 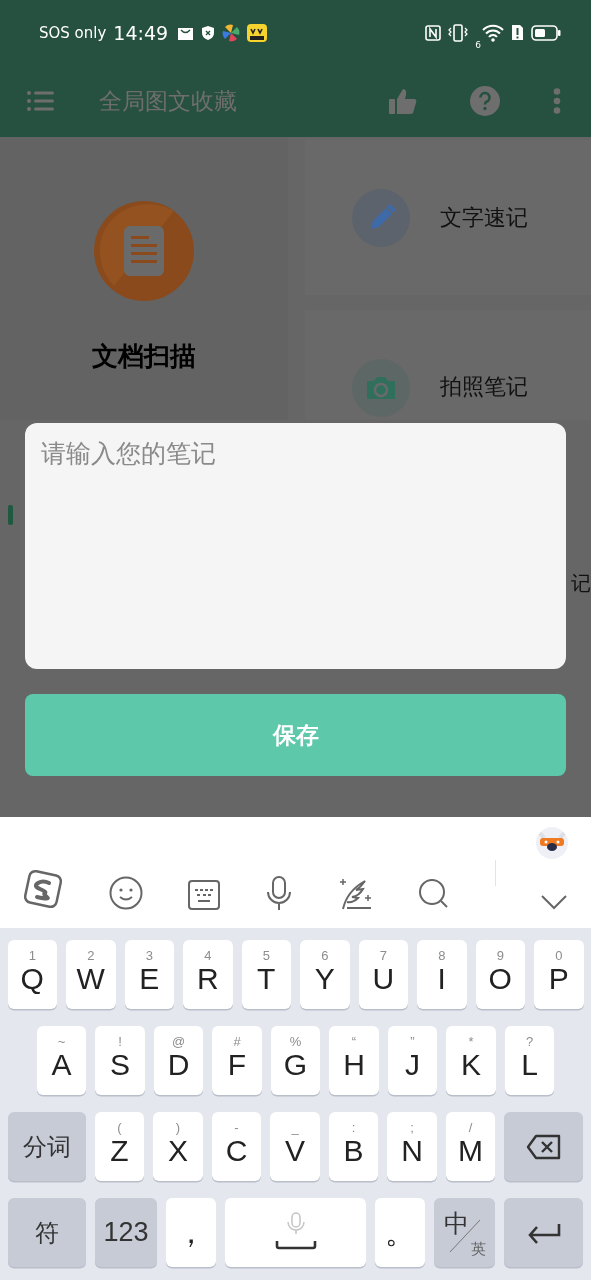 What do you see at coordinates (257, 32) in the screenshot?
I see `app-icon` at bounding box center [257, 32].